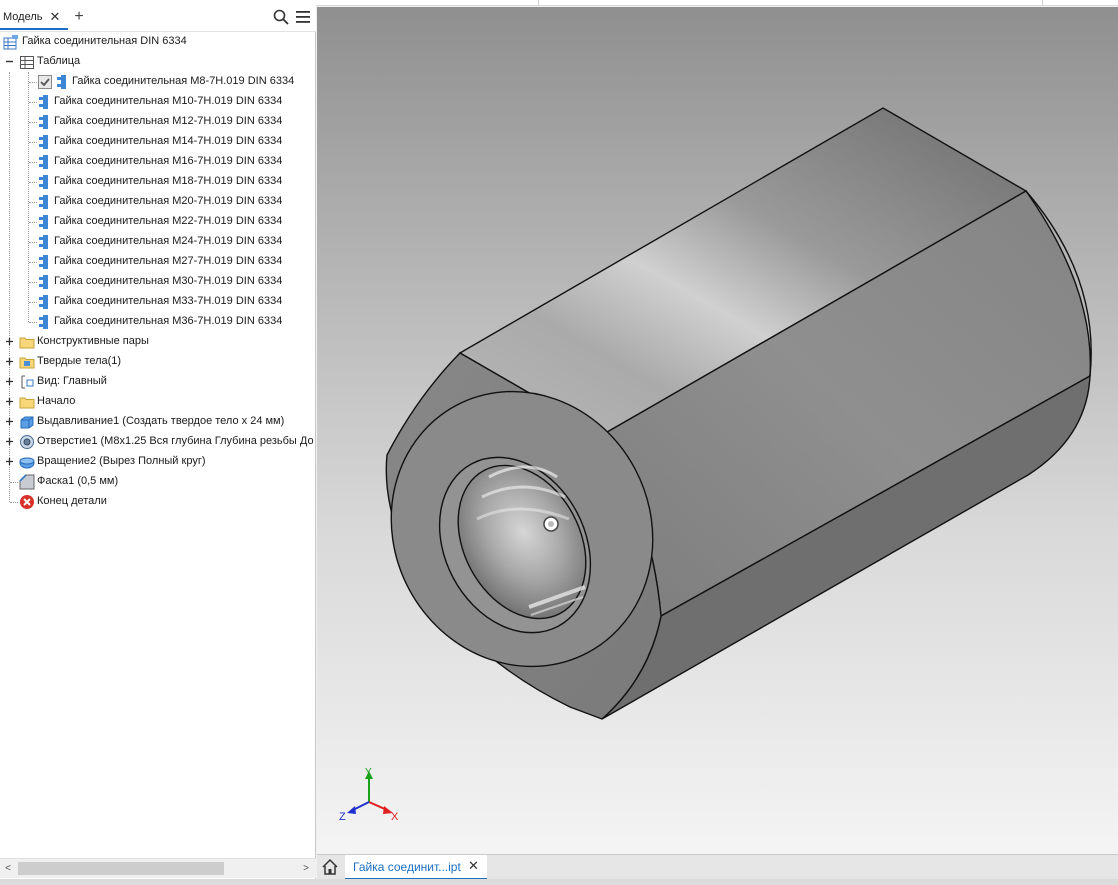 The height and width of the screenshot is (885, 1118). I want to click on table-row: Гайка соединительная M12-7H.019 DIN 6334, so click(158, 122).